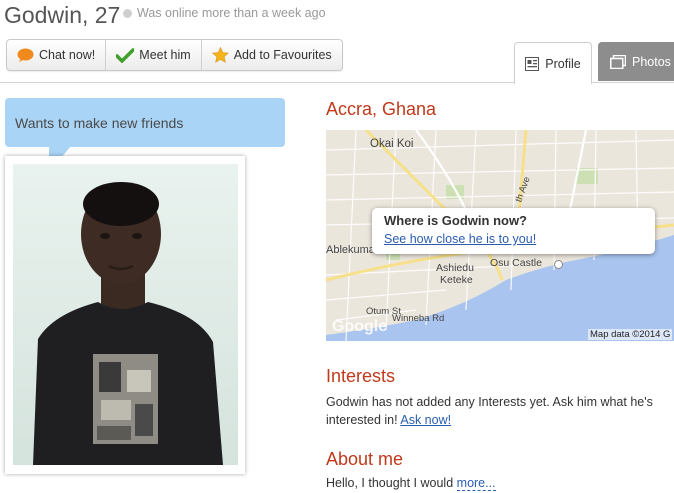 The image size is (674, 493). Describe the element at coordinates (460, 239) in the screenshot. I see `see-how-close-link: See how close he is to you!` at that location.